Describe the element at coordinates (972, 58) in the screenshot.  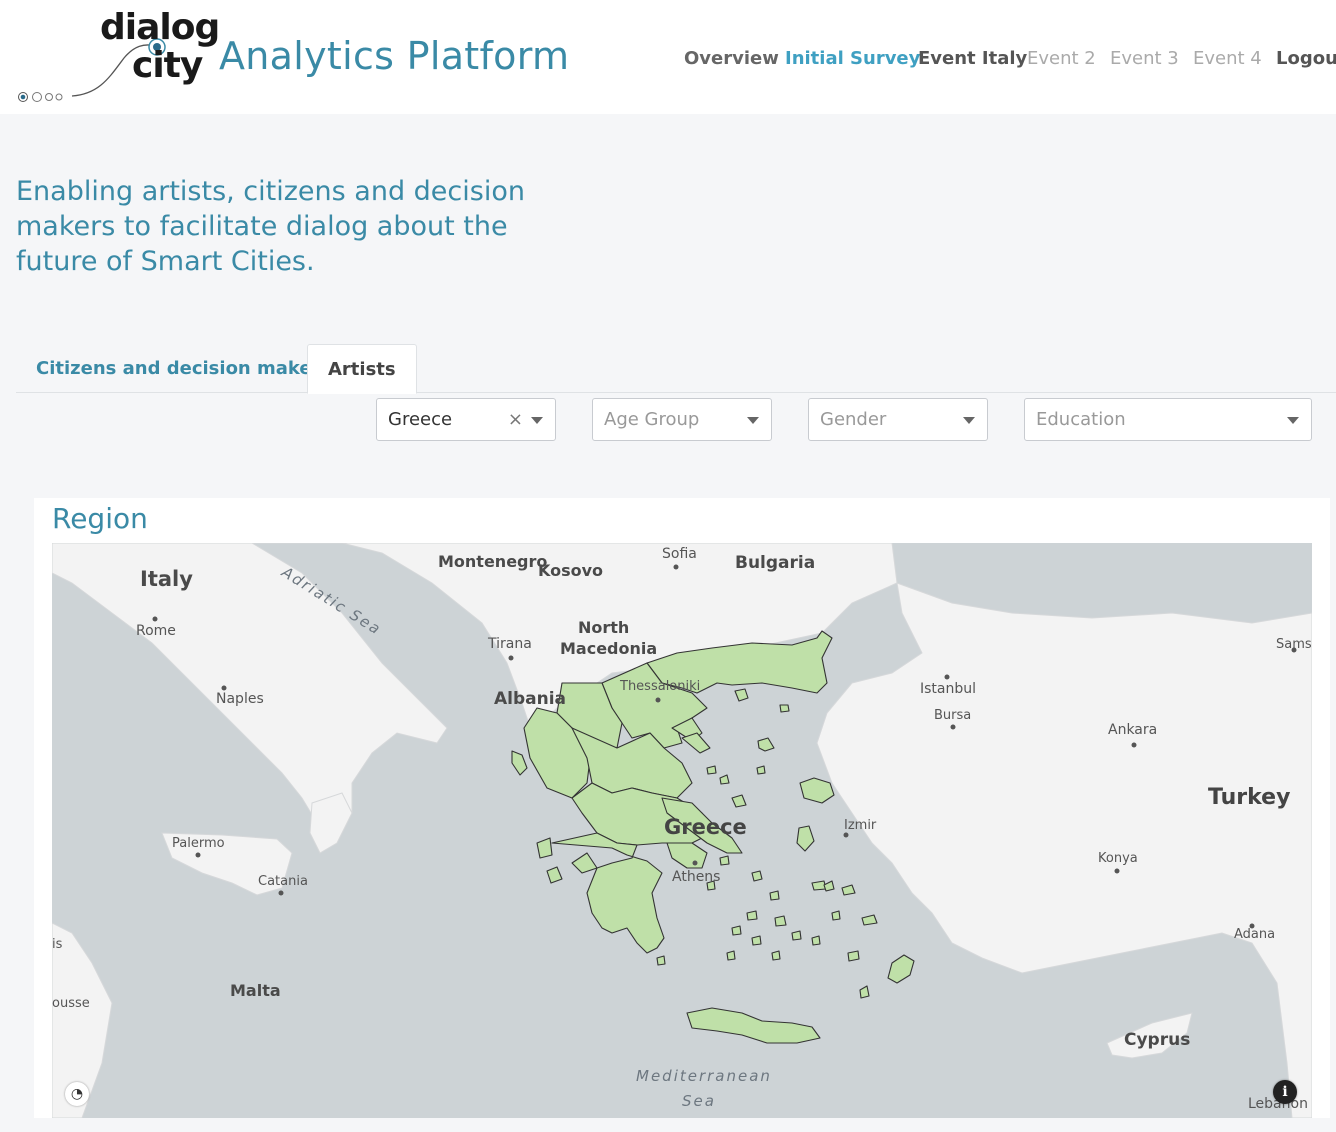
I see `nav-event-italy: Event Italy` at that location.